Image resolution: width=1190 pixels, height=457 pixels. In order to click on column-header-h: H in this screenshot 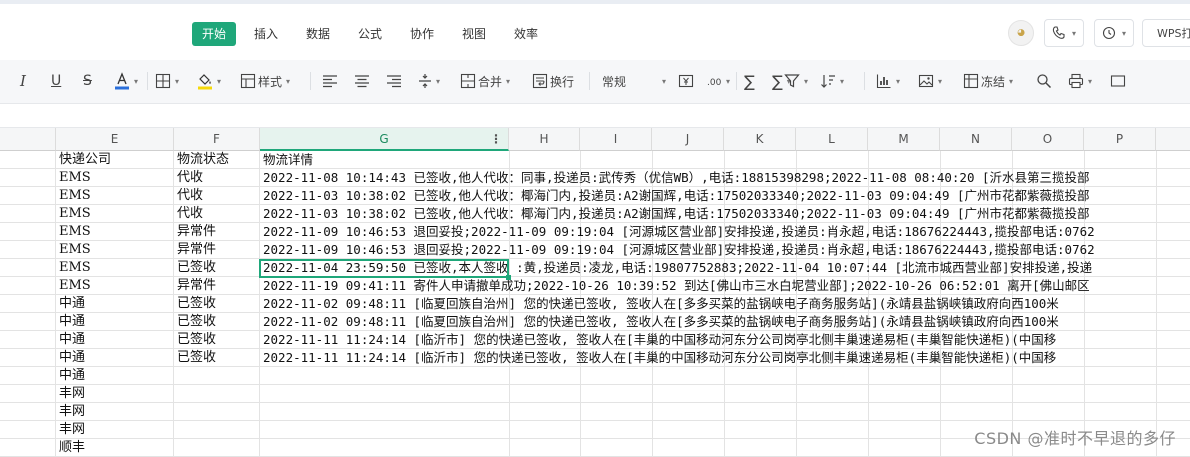, I will do `click(544, 139)`.